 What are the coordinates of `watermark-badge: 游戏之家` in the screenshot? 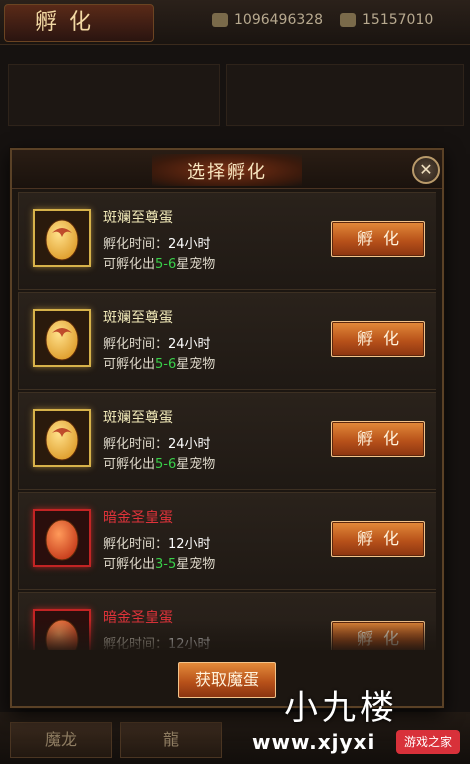 It's located at (428, 742).